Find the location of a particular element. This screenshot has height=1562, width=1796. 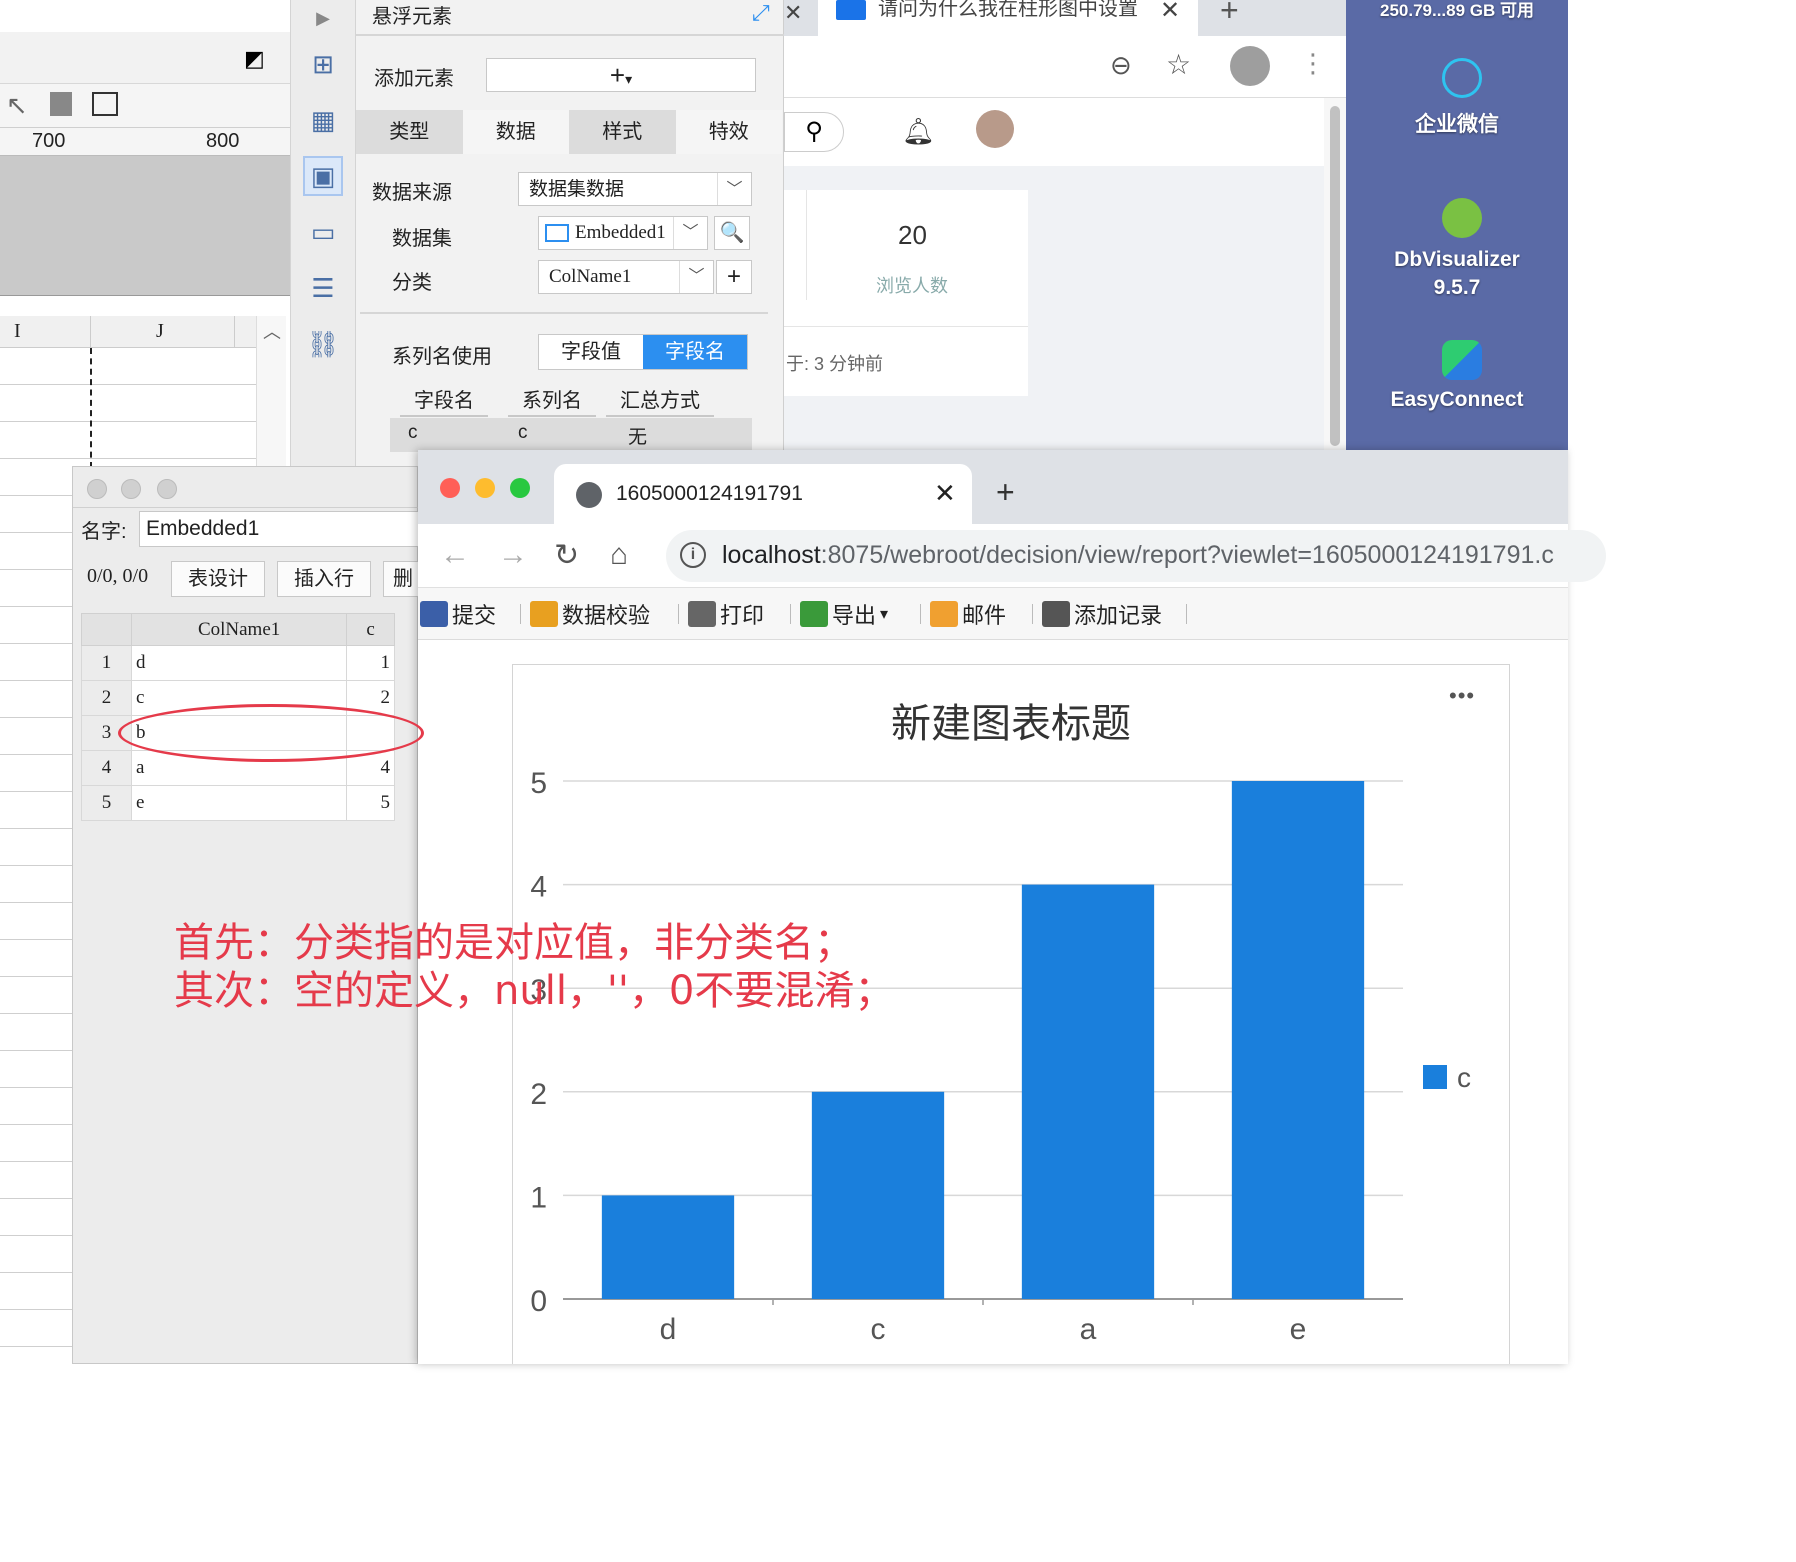

column-header: J is located at coordinates (160, 331).